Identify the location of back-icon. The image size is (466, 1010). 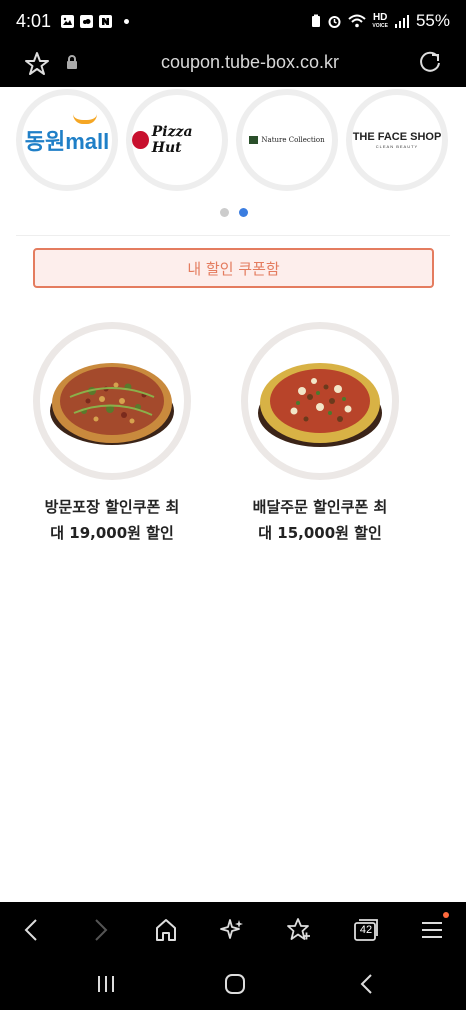
(32, 930).